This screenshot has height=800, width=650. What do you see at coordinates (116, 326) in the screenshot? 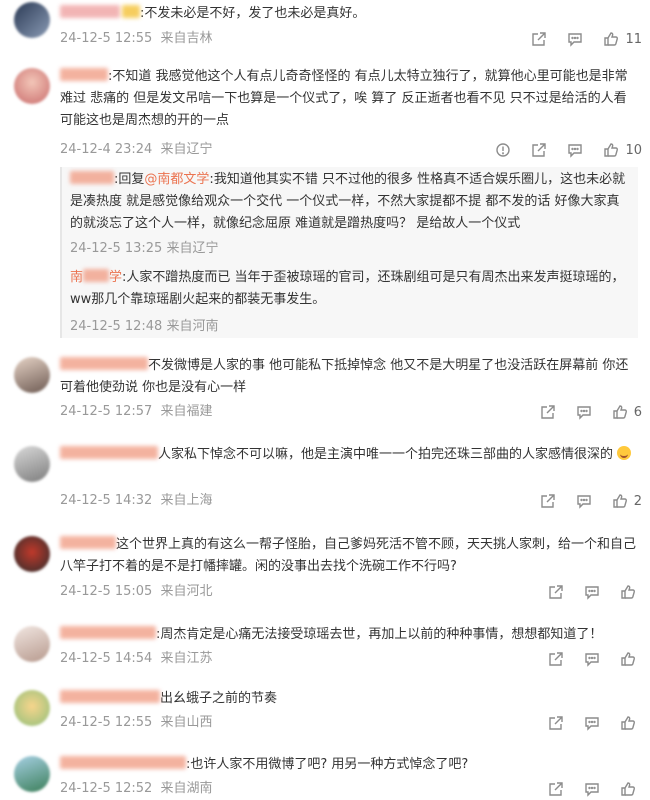
I see `reply-date: 24-12-5 12:48` at bounding box center [116, 326].